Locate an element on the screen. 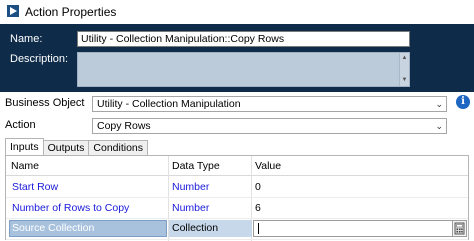 The height and width of the screenshot is (241, 474). param-name: Source Collection is located at coordinates (53, 228).